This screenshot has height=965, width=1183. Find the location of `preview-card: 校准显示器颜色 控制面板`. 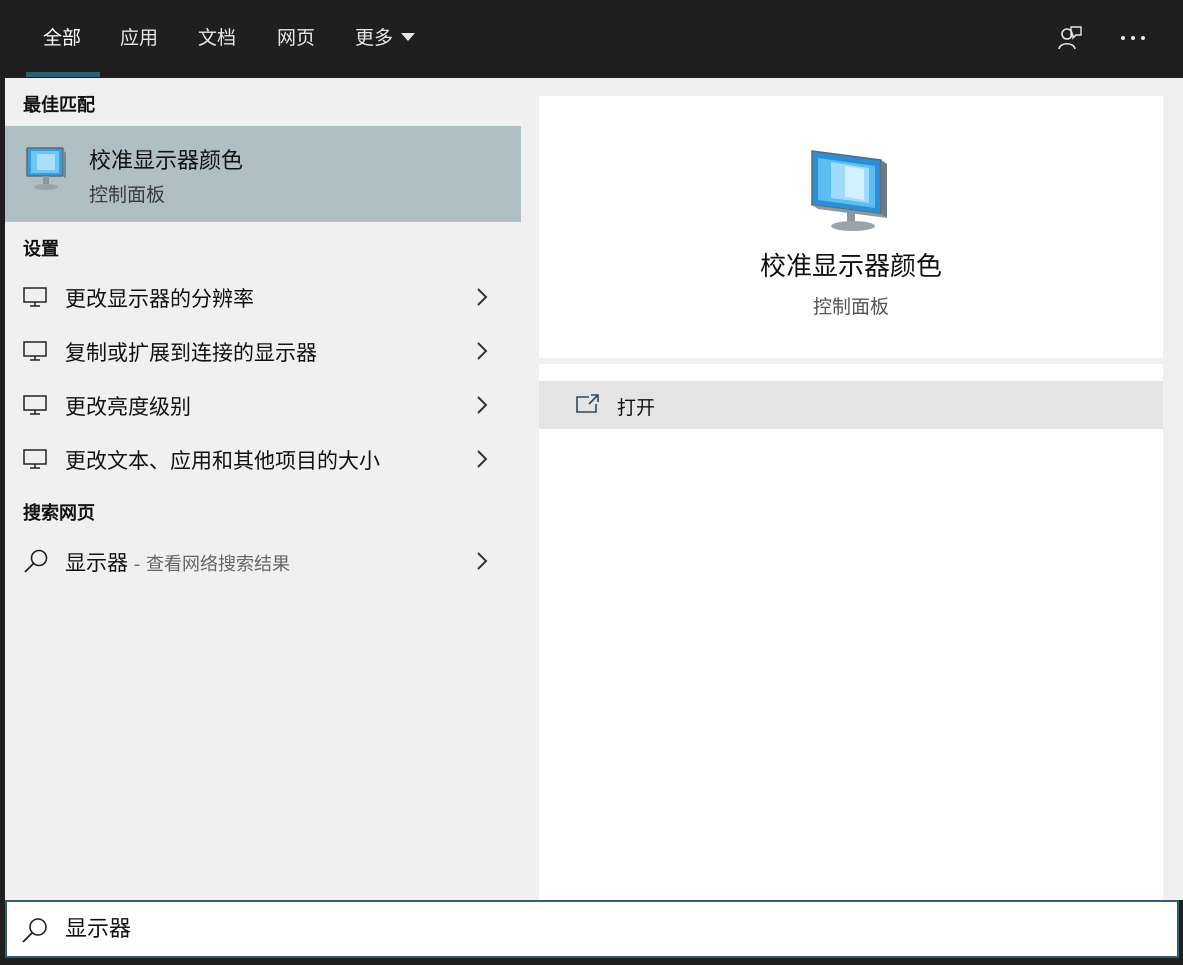

preview-card: 校准显示器颜色 控制面板 is located at coordinates (851, 227).